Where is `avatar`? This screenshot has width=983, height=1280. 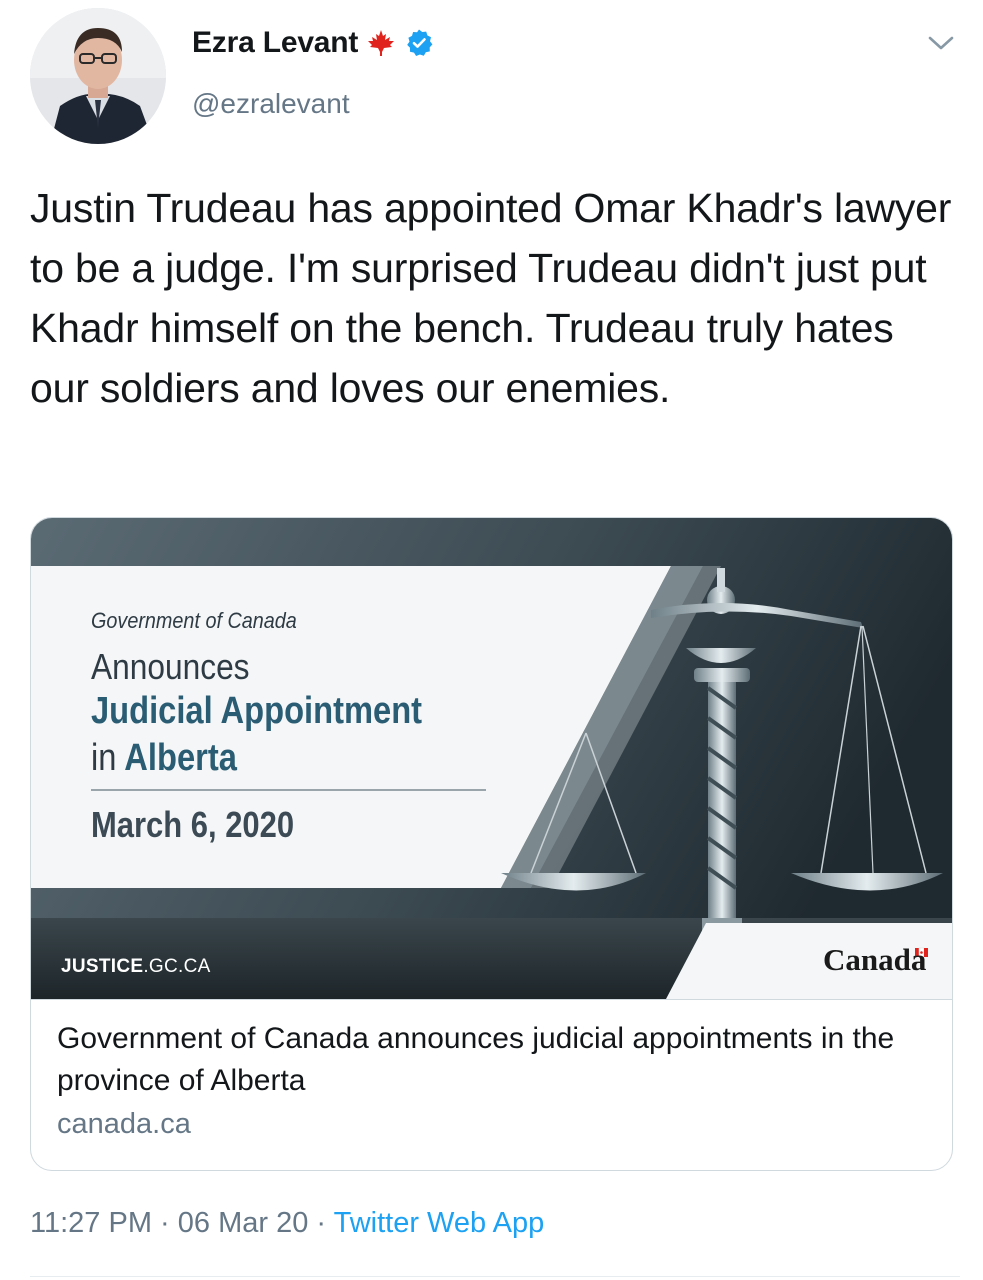
avatar is located at coordinates (98, 76).